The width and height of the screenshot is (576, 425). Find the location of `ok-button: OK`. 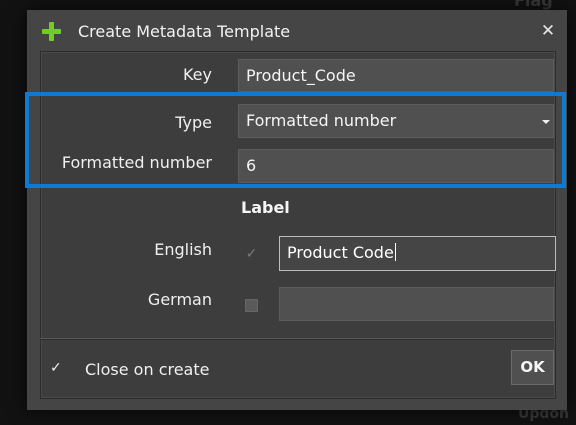

ok-button: OK is located at coordinates (532, 367).